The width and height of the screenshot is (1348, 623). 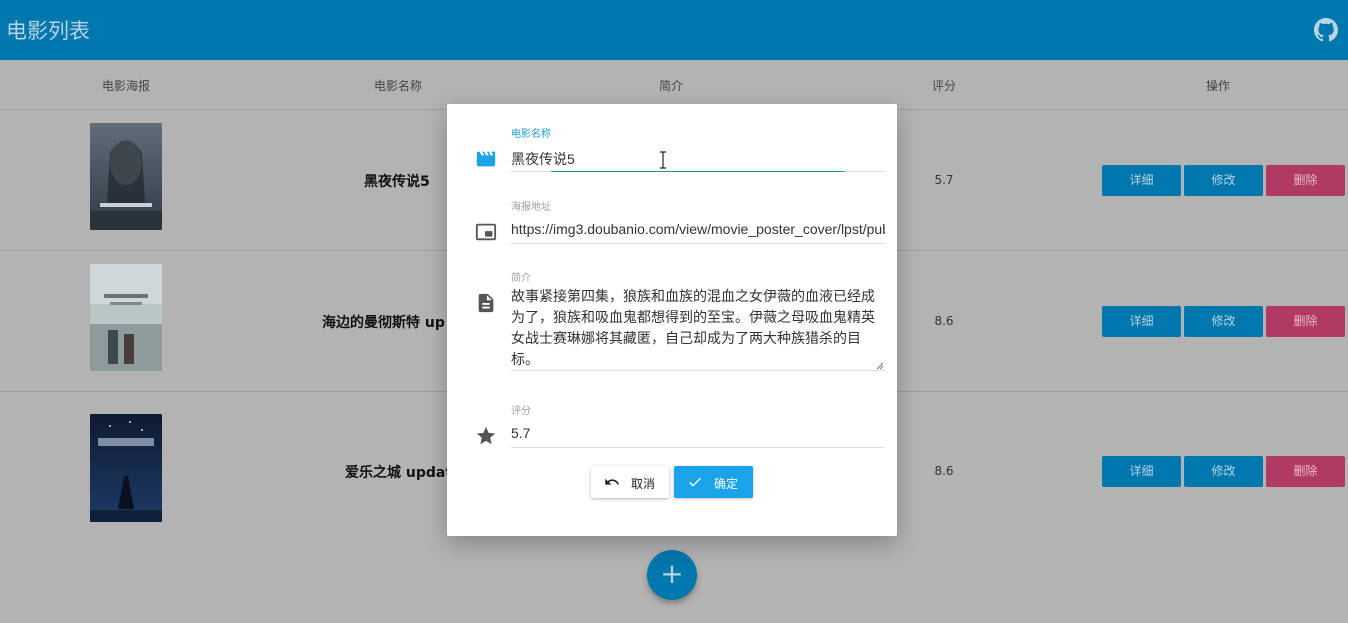 What do you see at coordinates (695, 482) in the screenshot?
I see `check-icon` at bounding box center [695, 482].